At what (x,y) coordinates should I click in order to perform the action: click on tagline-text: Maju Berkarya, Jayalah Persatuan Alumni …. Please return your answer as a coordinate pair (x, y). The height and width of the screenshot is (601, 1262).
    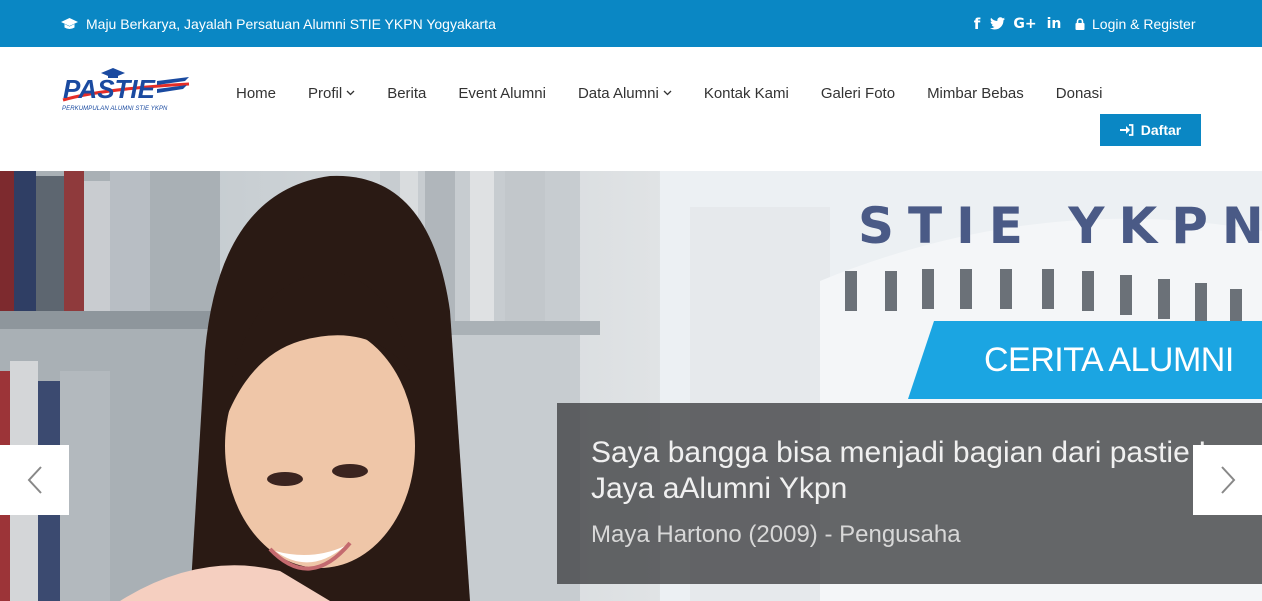
    Looking at the image, I should click on (291, 23).